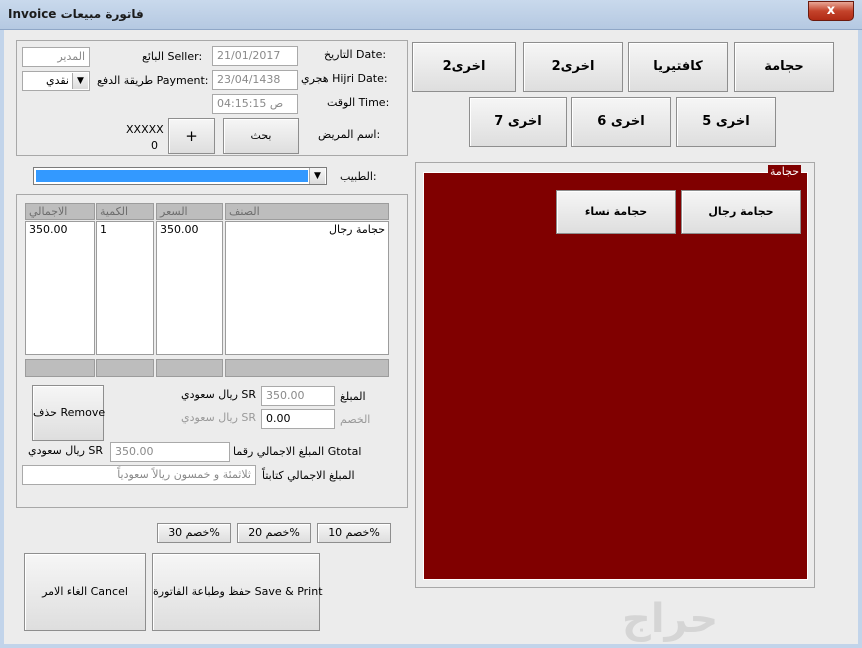 The height and width of the screenshot is (648, 862). What do you see at coordinates (145, 129) in the screenshot?
I see `patient-code: XXXXX` at bounding box center [145, 129].